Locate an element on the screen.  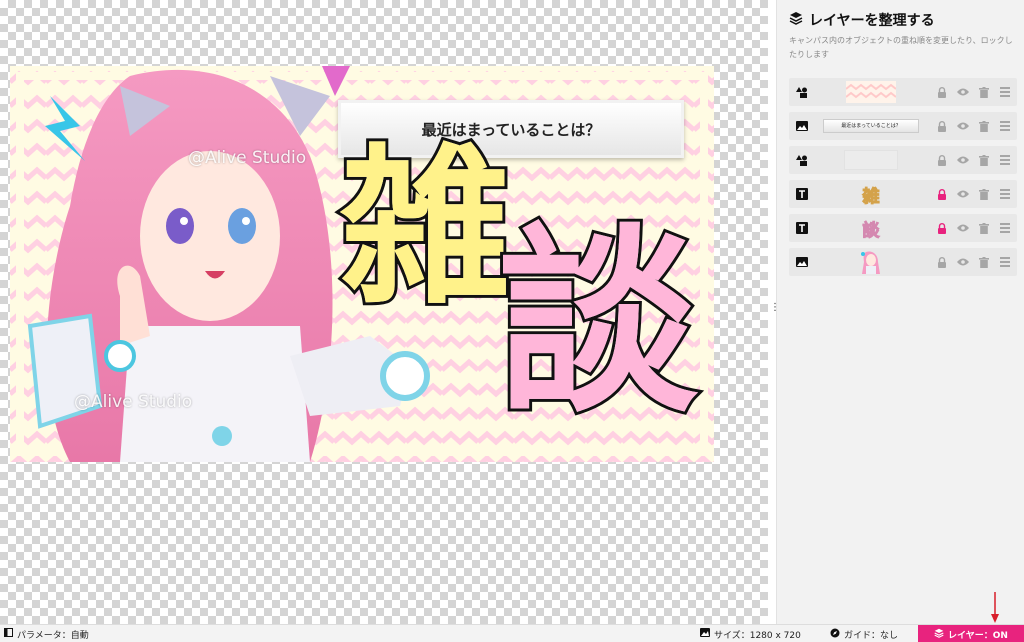
guide-setting: ガイド：なし is located at coordinates (864, 633).